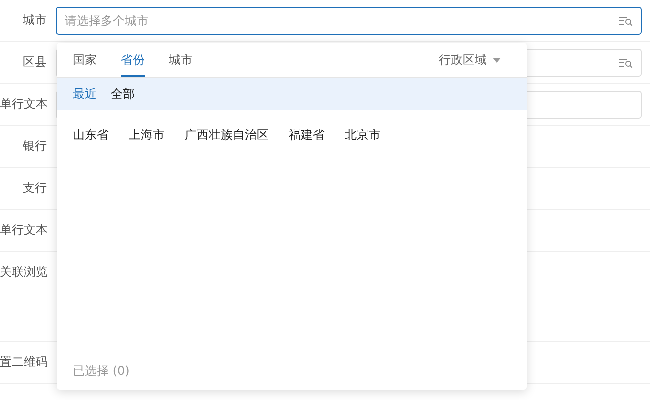 This screenshot has width=650, height=400. What do you see at coordinates (35, 188) in the screenshot?
I see `field-label: 支行` at bounding box center [35, 188].